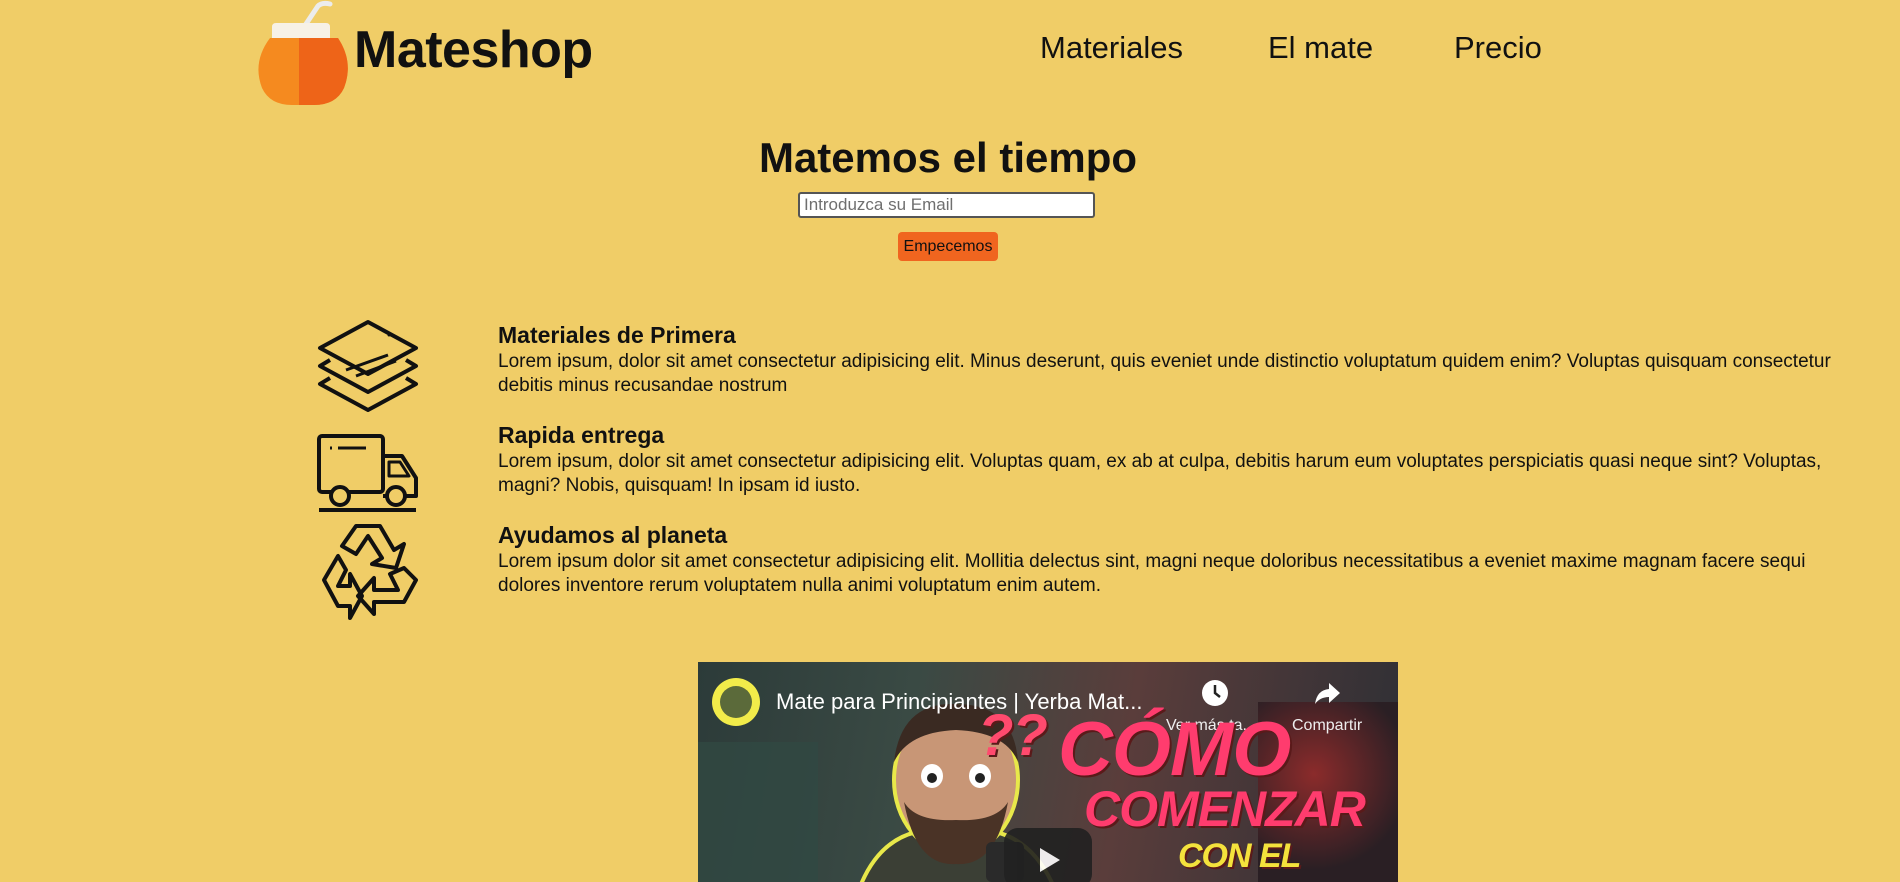 The width and height of the screenshot is (1900, 882). Describe the element at coordinates (1215, 693) in the screenshot. I see `clock-icon` at that location.